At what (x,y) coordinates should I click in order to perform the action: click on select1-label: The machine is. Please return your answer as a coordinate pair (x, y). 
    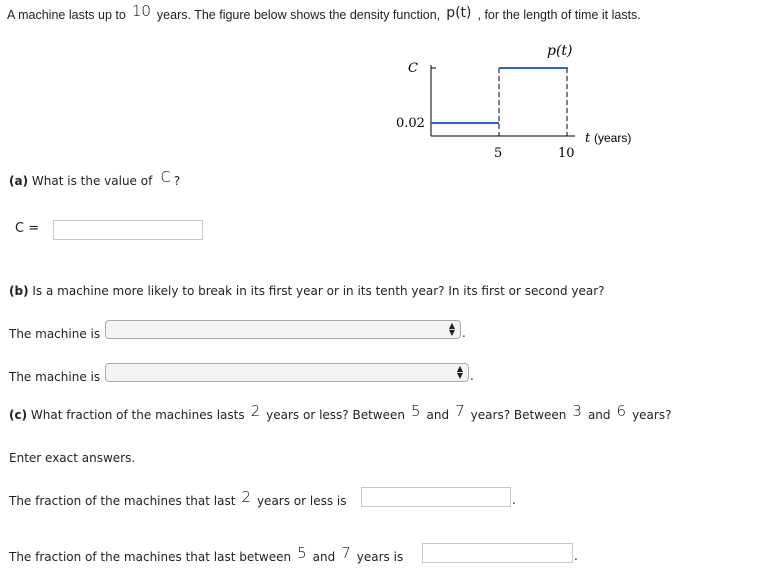
    Looking at the image, I should click on (55, 334).